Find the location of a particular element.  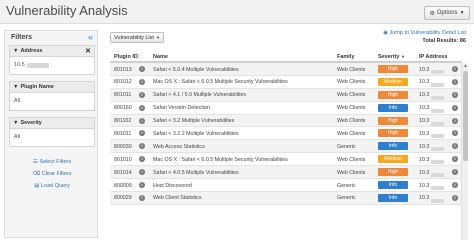

double-chevron-left-icon: « is located at coordinates (90, 37).